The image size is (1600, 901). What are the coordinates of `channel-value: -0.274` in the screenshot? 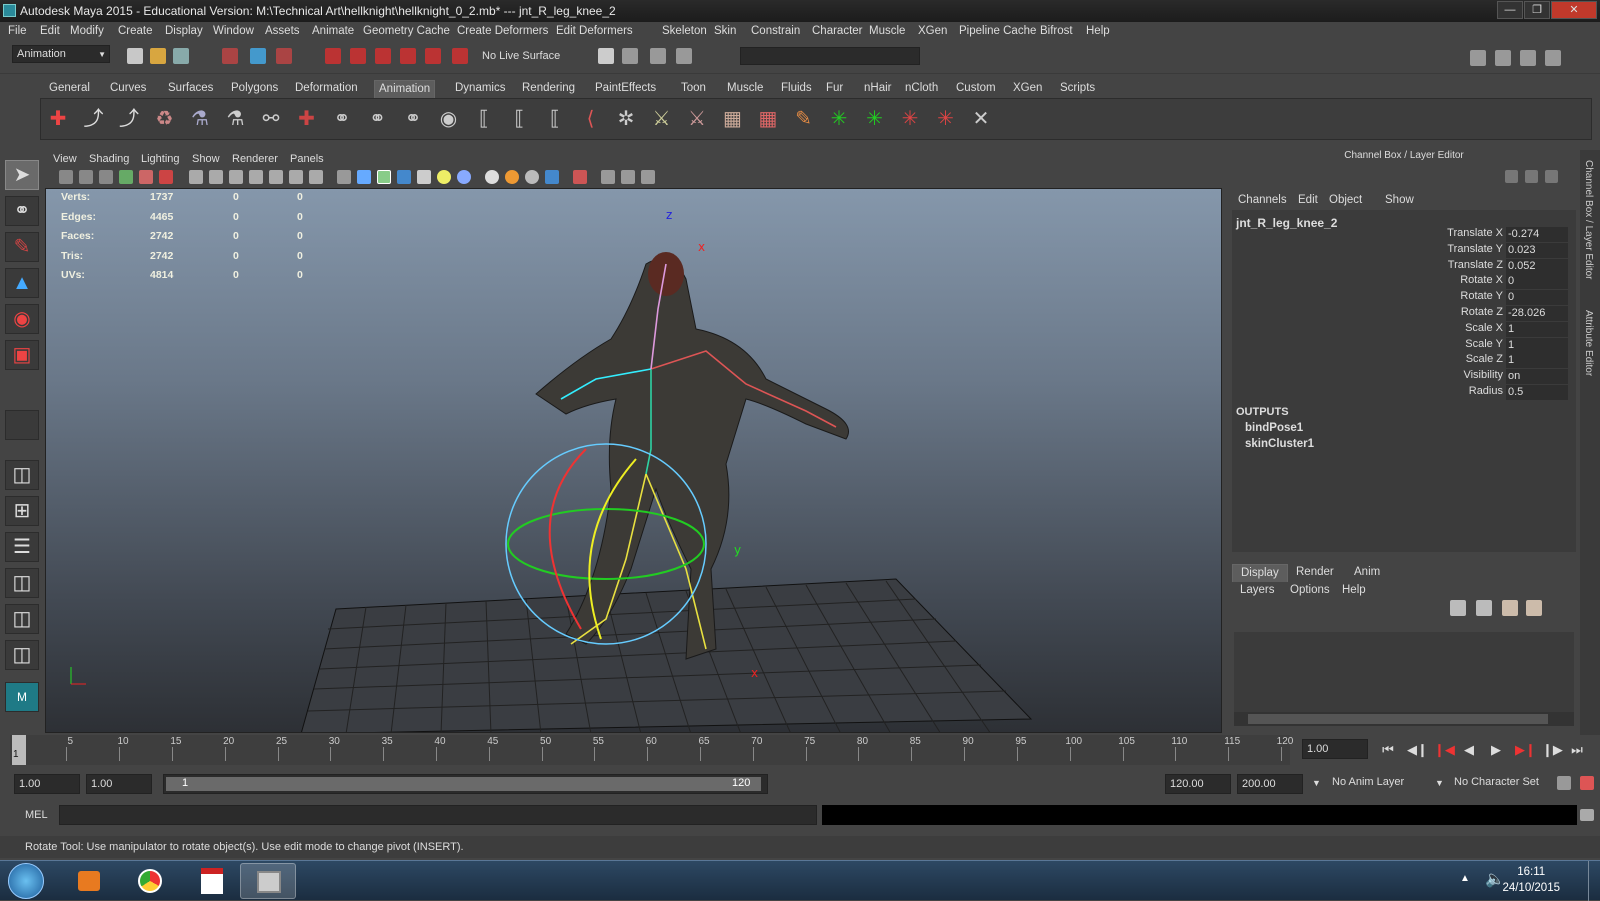 It's located at (1537, 234).